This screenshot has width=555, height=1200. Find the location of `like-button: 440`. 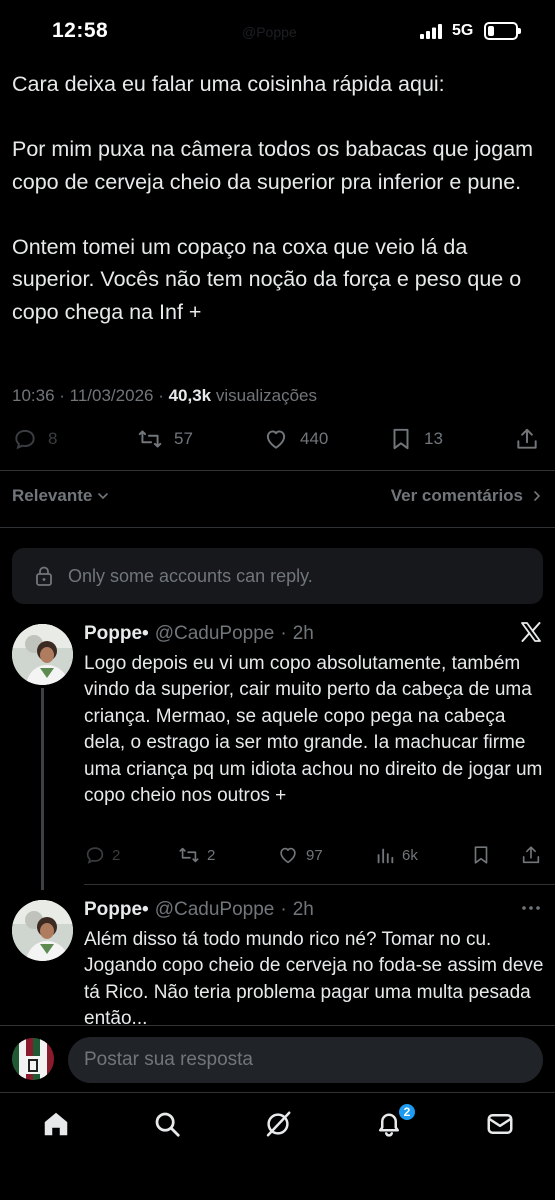

like-button: 440 is located at coordinates (295, 439).